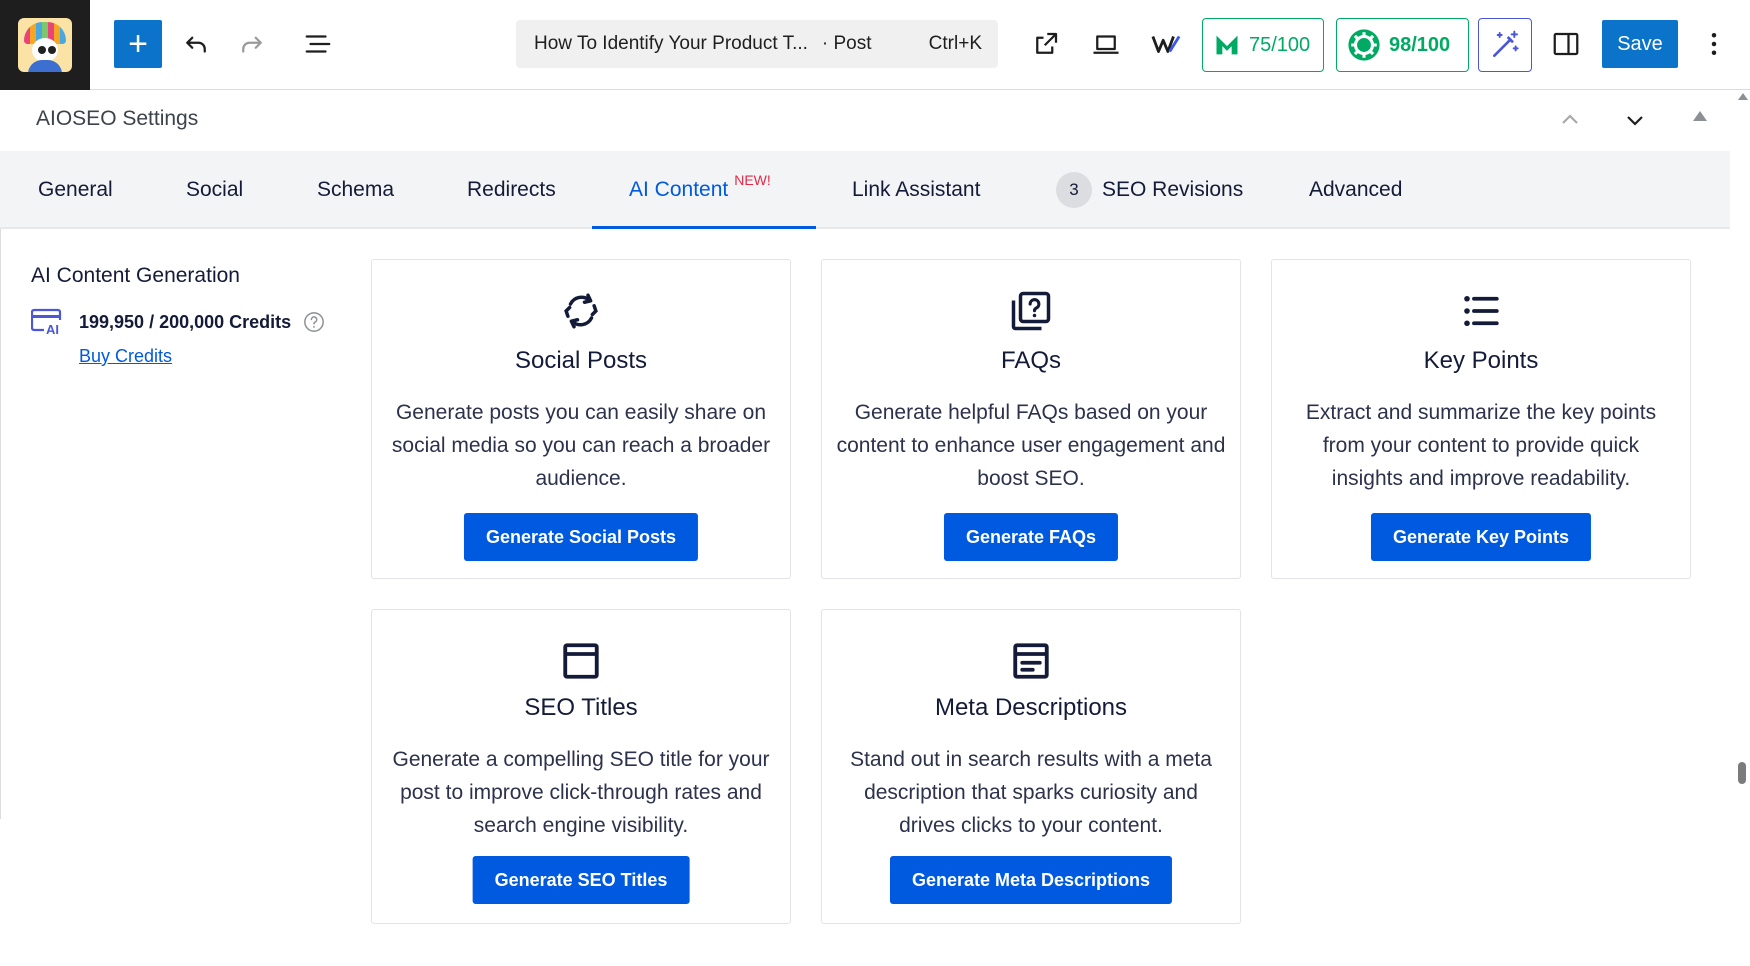 Image resolution: width=1750 pixels, height=966 pixels. I want to click on buy-credits-link: Buy Credits, so click(125, 356).